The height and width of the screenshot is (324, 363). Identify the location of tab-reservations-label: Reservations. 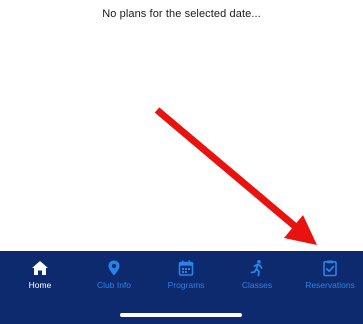
(330, 285).